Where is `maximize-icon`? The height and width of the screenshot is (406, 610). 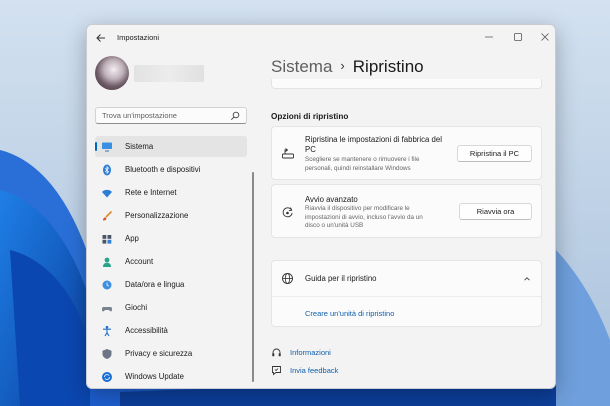
maximize-icon is located at coordinates (518, 37).